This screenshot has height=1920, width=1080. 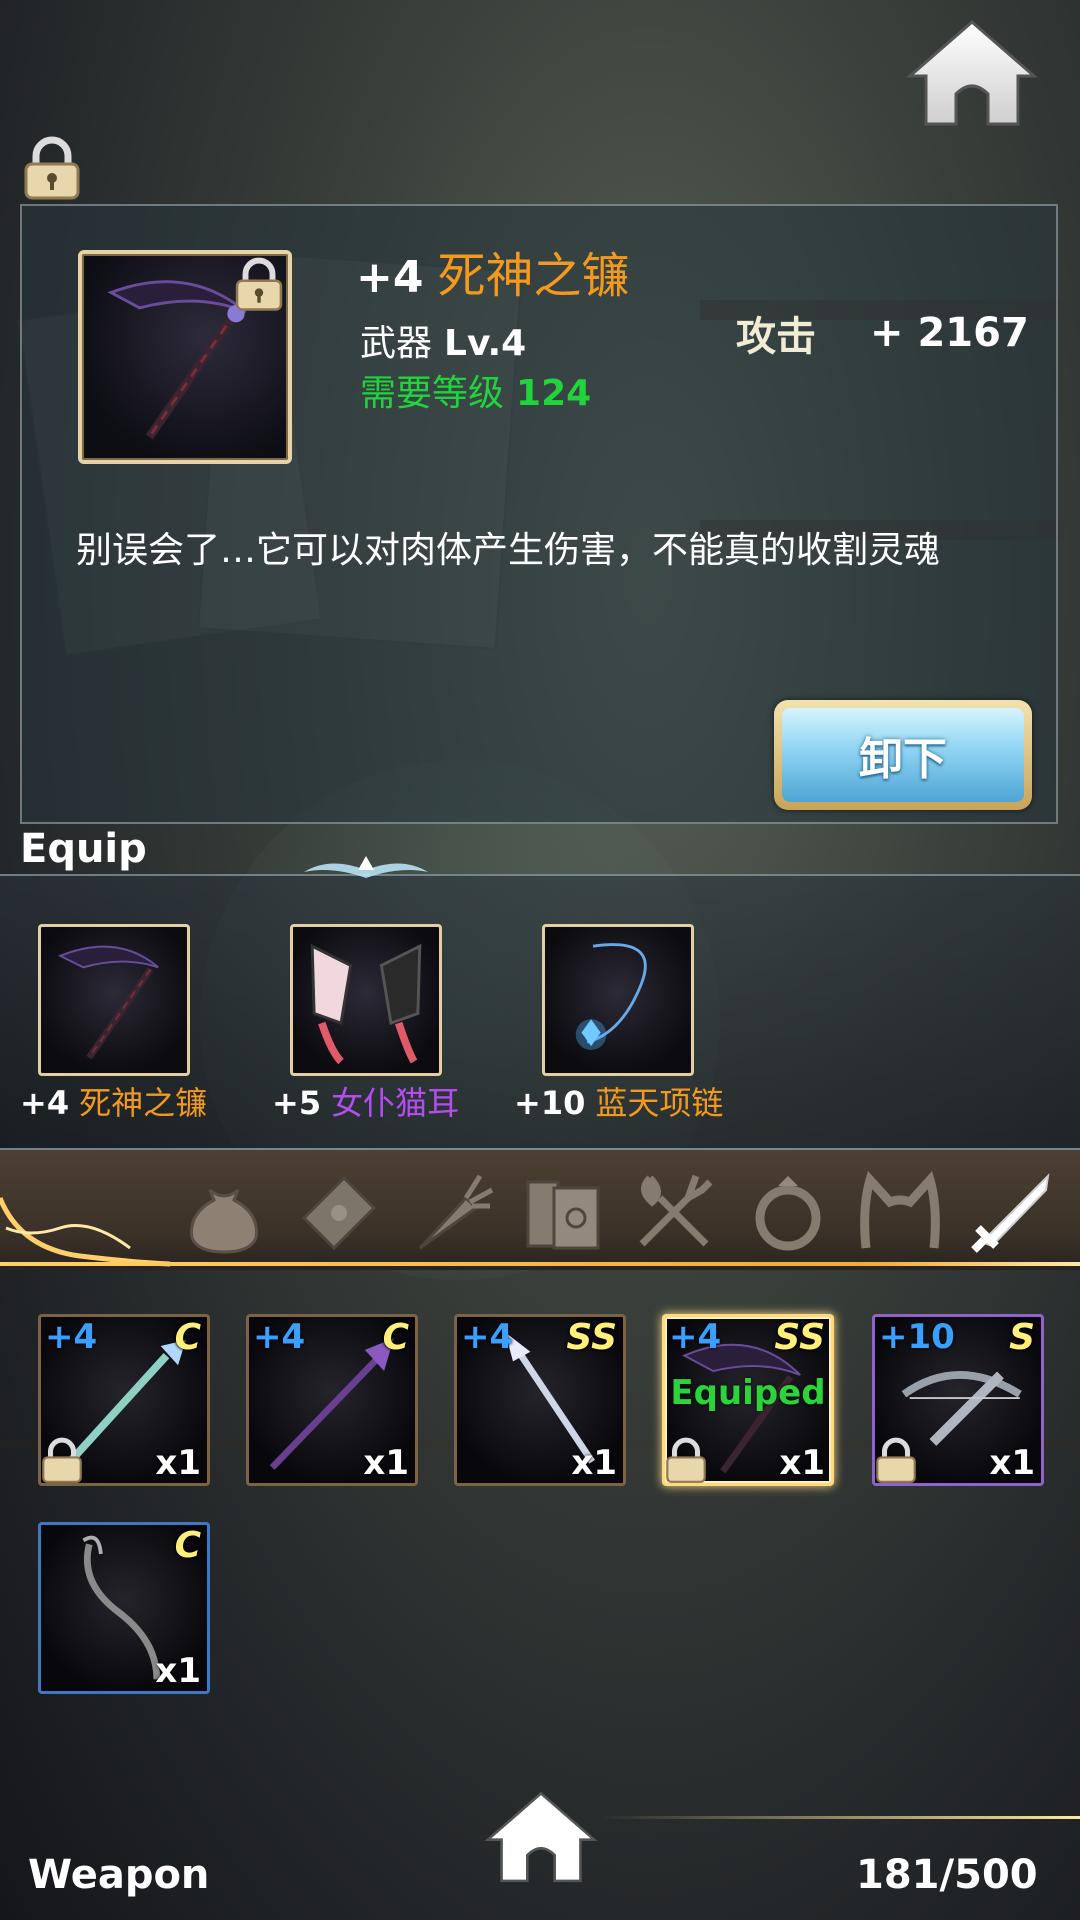 I want to click on inventory-item: C x1, so click(x=124, y=1608).